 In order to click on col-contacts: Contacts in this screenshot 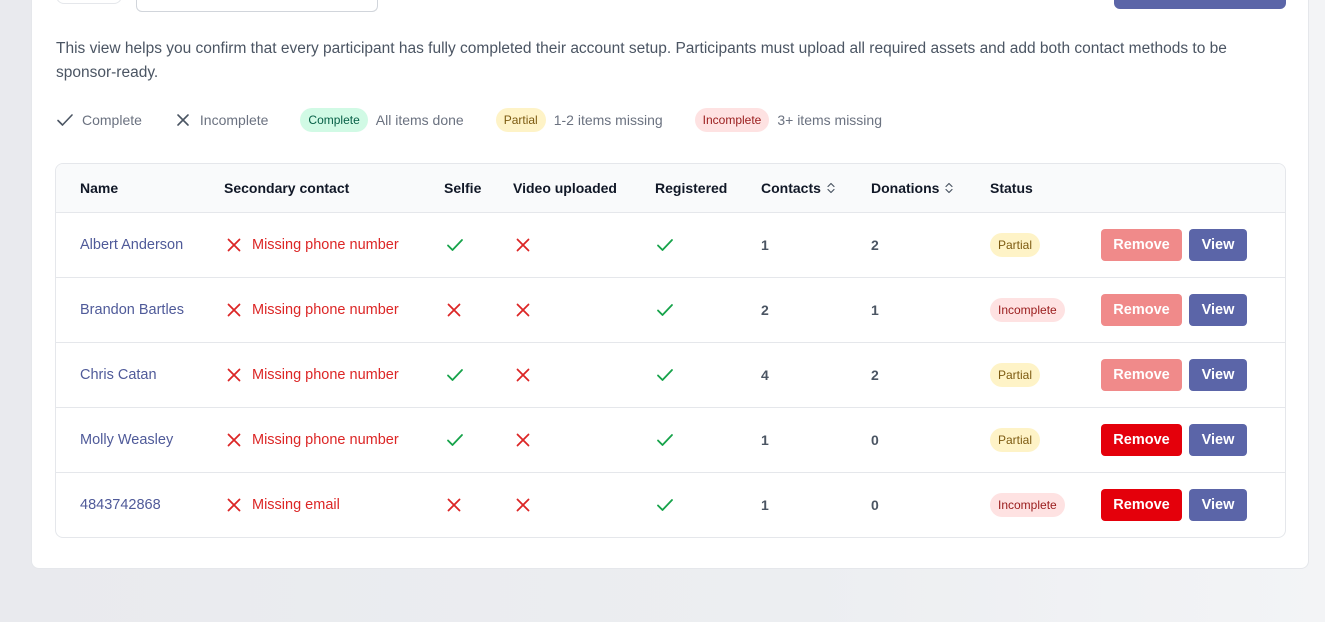, I will do `click(798, 188)`.